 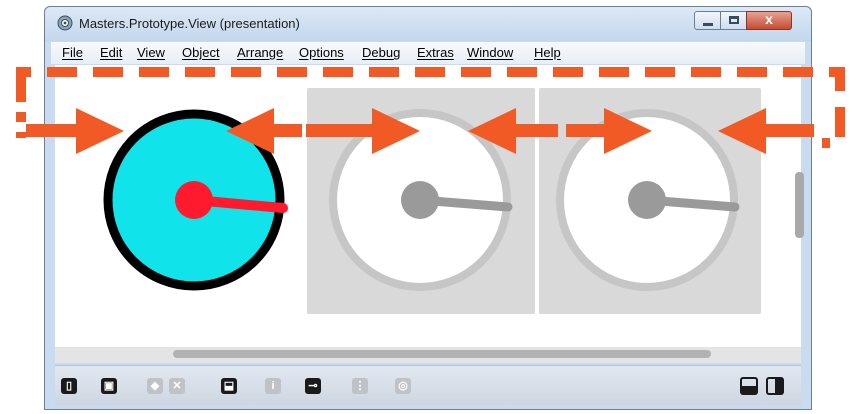 What do you see at coordinates (201, 52) in the screenshot?
I see `menu-object: Object` at bounding box center [201, 52].